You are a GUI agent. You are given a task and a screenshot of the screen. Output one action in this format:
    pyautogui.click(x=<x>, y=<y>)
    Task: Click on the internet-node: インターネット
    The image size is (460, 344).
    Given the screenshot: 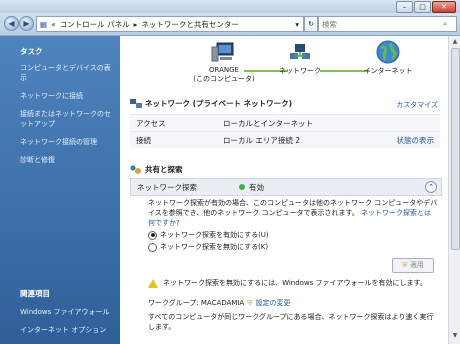 What is the action you would take?
    pyautogui.click(x=388, y=58)
    